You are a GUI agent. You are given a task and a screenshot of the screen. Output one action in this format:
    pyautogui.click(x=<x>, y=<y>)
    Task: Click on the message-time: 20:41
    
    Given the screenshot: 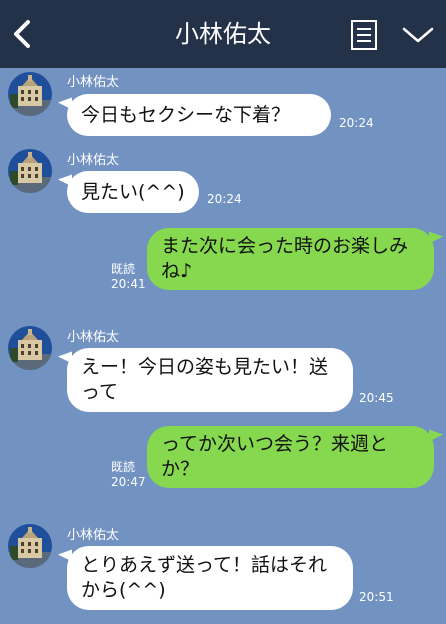 What is the action you would take?
    pyautogui.click(x=128, y=284)
    